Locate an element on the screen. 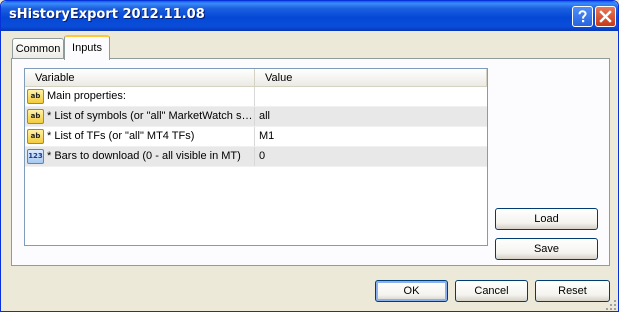 The width and height of the screenshot is (619, 312). close-button is located at coordinates (605, 16).